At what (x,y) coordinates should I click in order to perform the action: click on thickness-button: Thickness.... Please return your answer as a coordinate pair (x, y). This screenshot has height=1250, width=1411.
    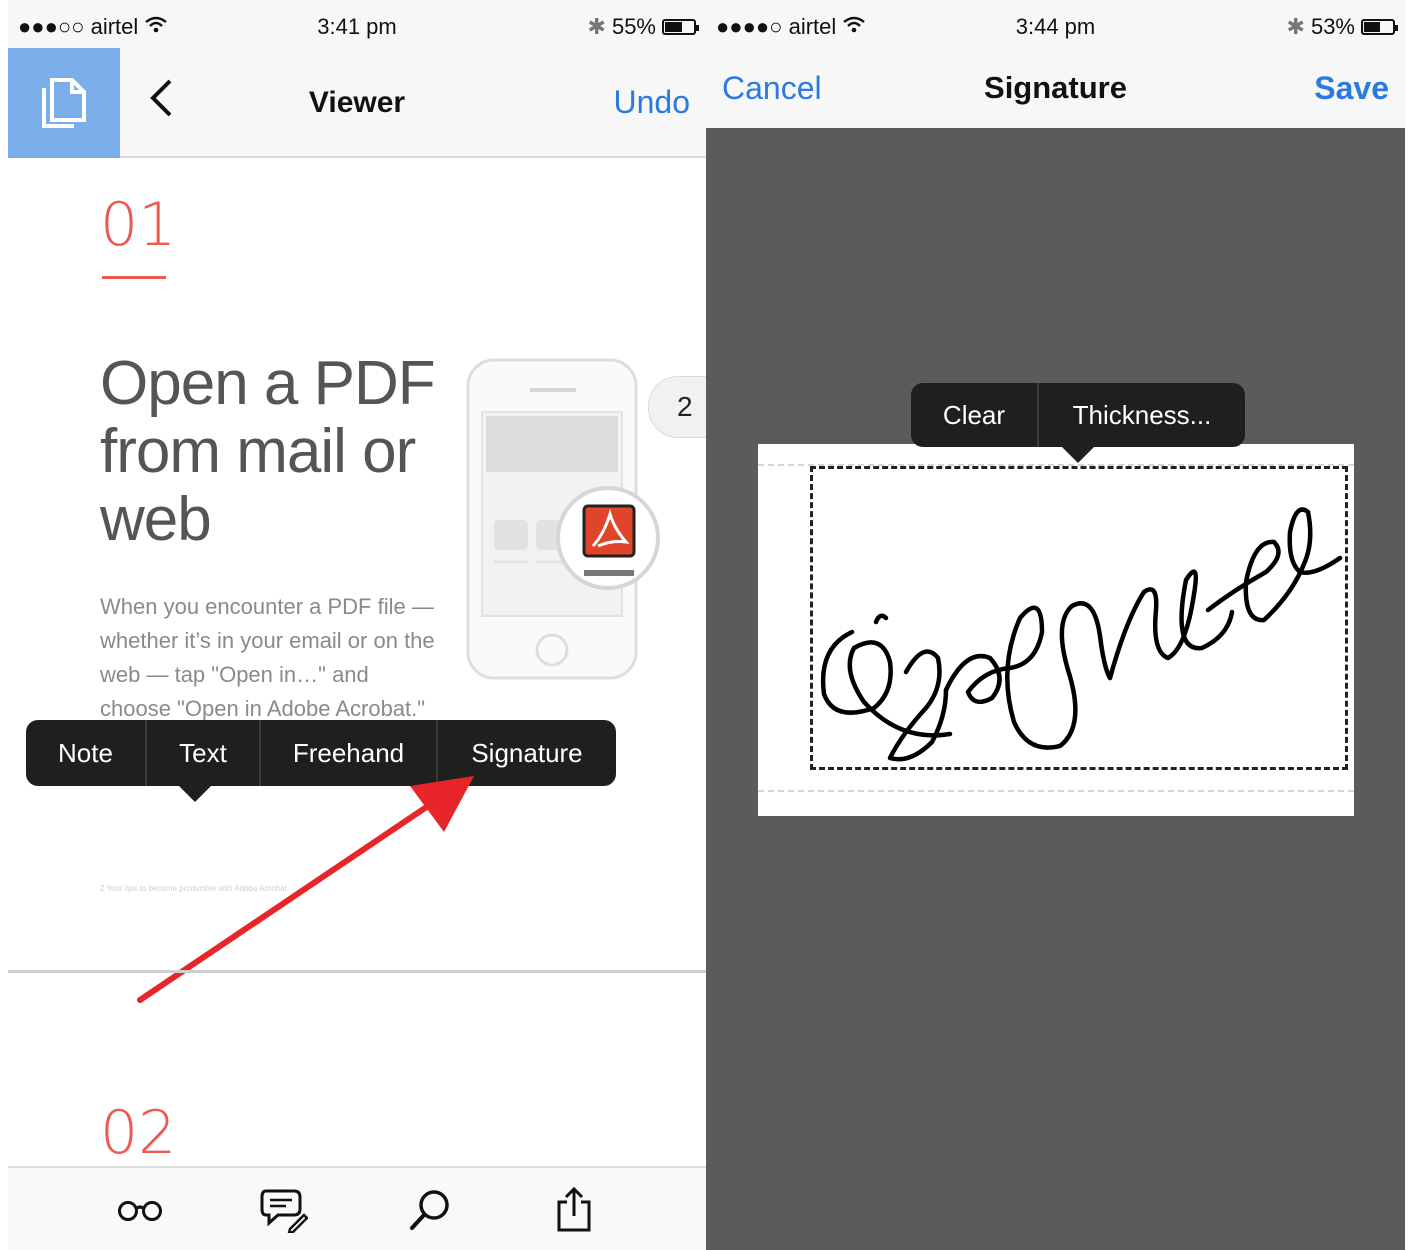
    Looking at the image, I should click on (1142, 415).